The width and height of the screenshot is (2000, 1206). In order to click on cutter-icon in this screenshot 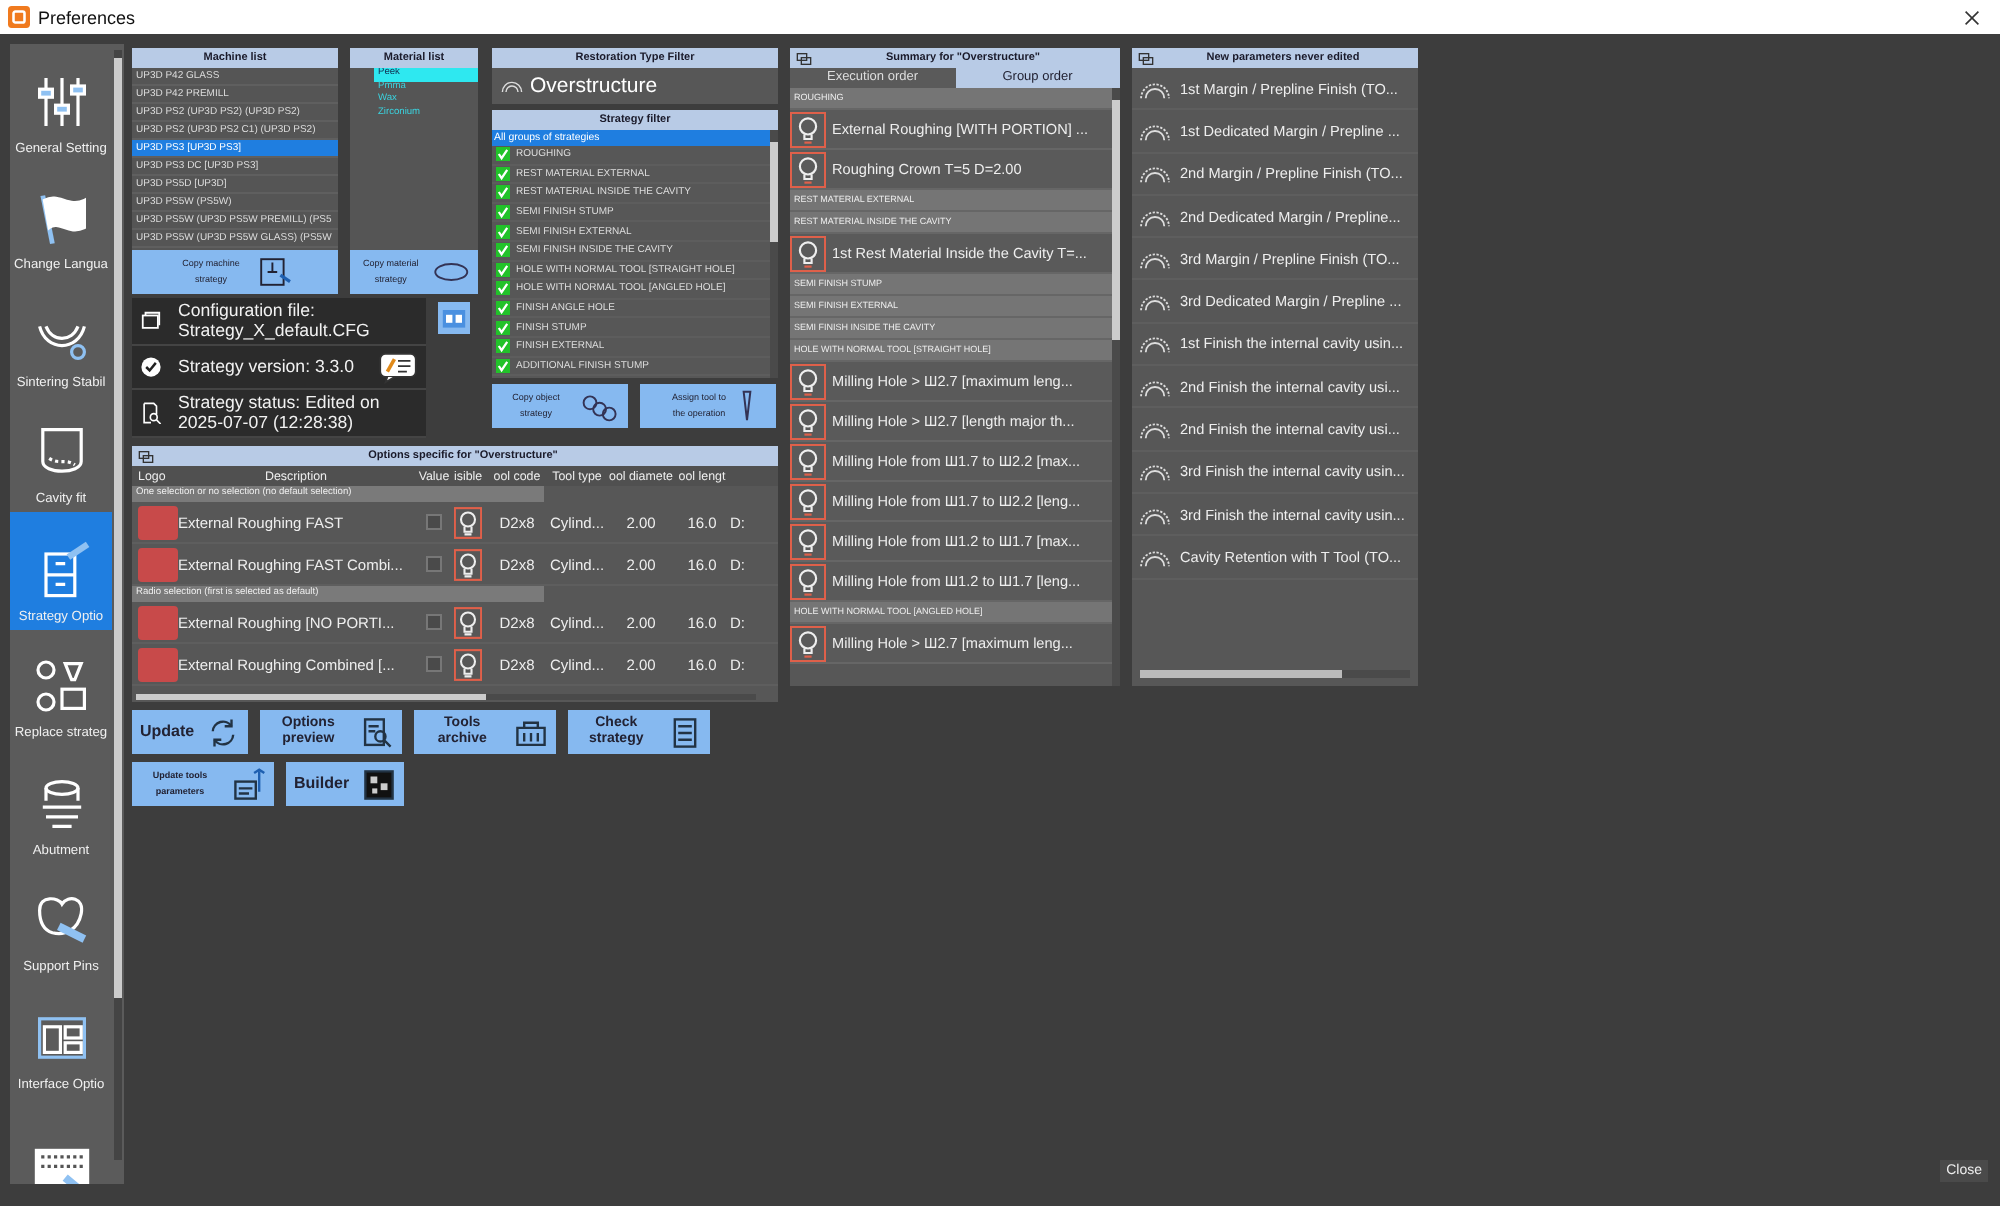, I will do `click(746, 406)`.